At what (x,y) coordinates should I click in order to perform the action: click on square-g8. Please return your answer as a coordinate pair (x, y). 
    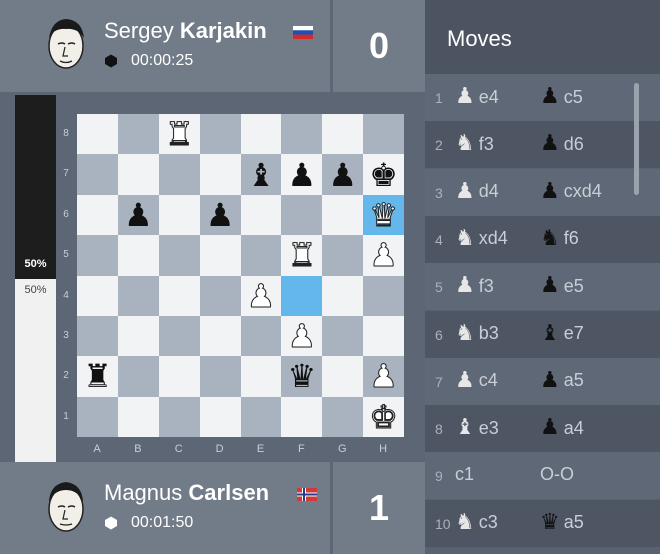
    Looking at the image, I should click on (343, 134).